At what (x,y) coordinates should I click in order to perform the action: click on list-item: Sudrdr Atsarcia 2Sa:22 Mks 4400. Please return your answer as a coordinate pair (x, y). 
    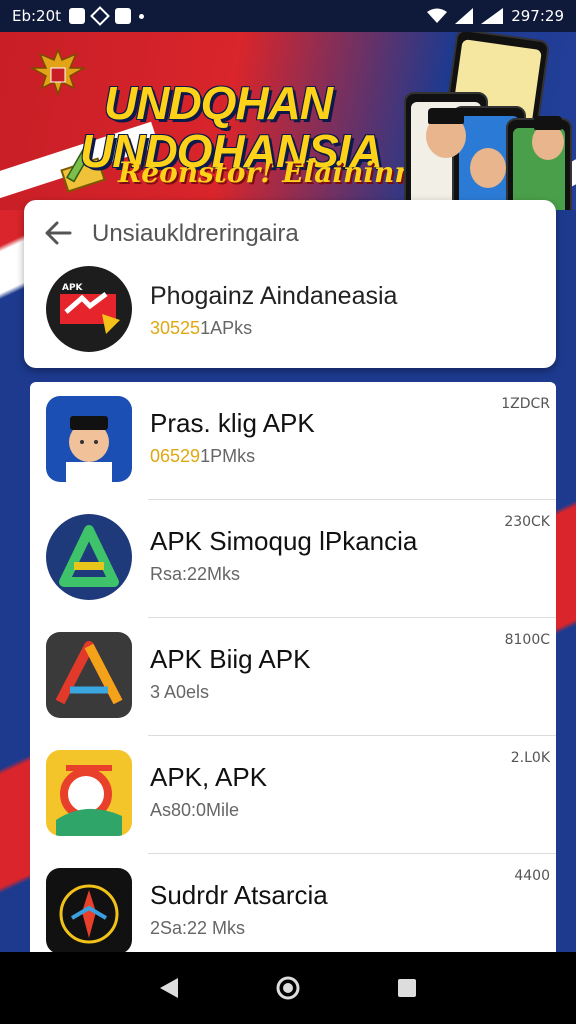
    Looking at the image, I should click on (293, 903).